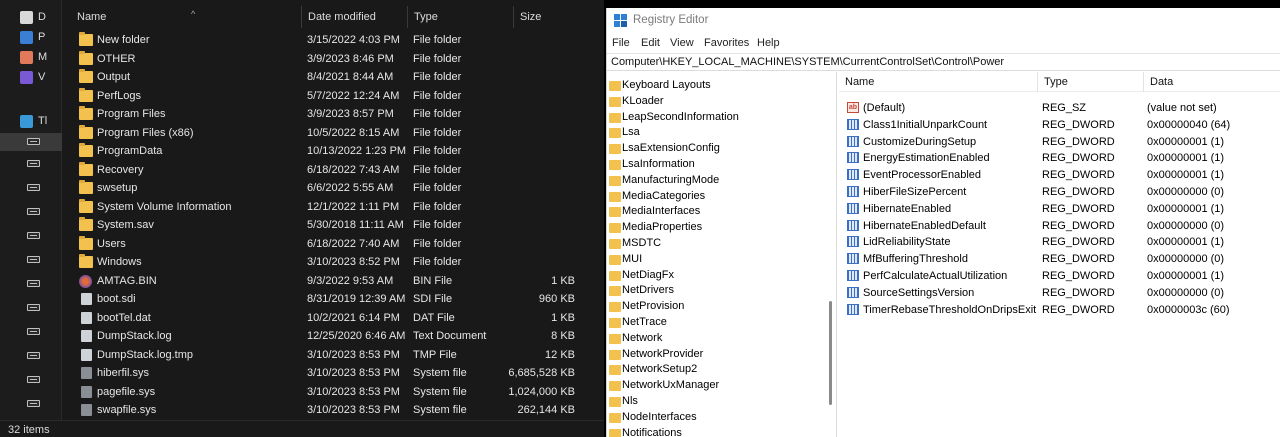  I want to click on nav-item: V, so click(31, 77).